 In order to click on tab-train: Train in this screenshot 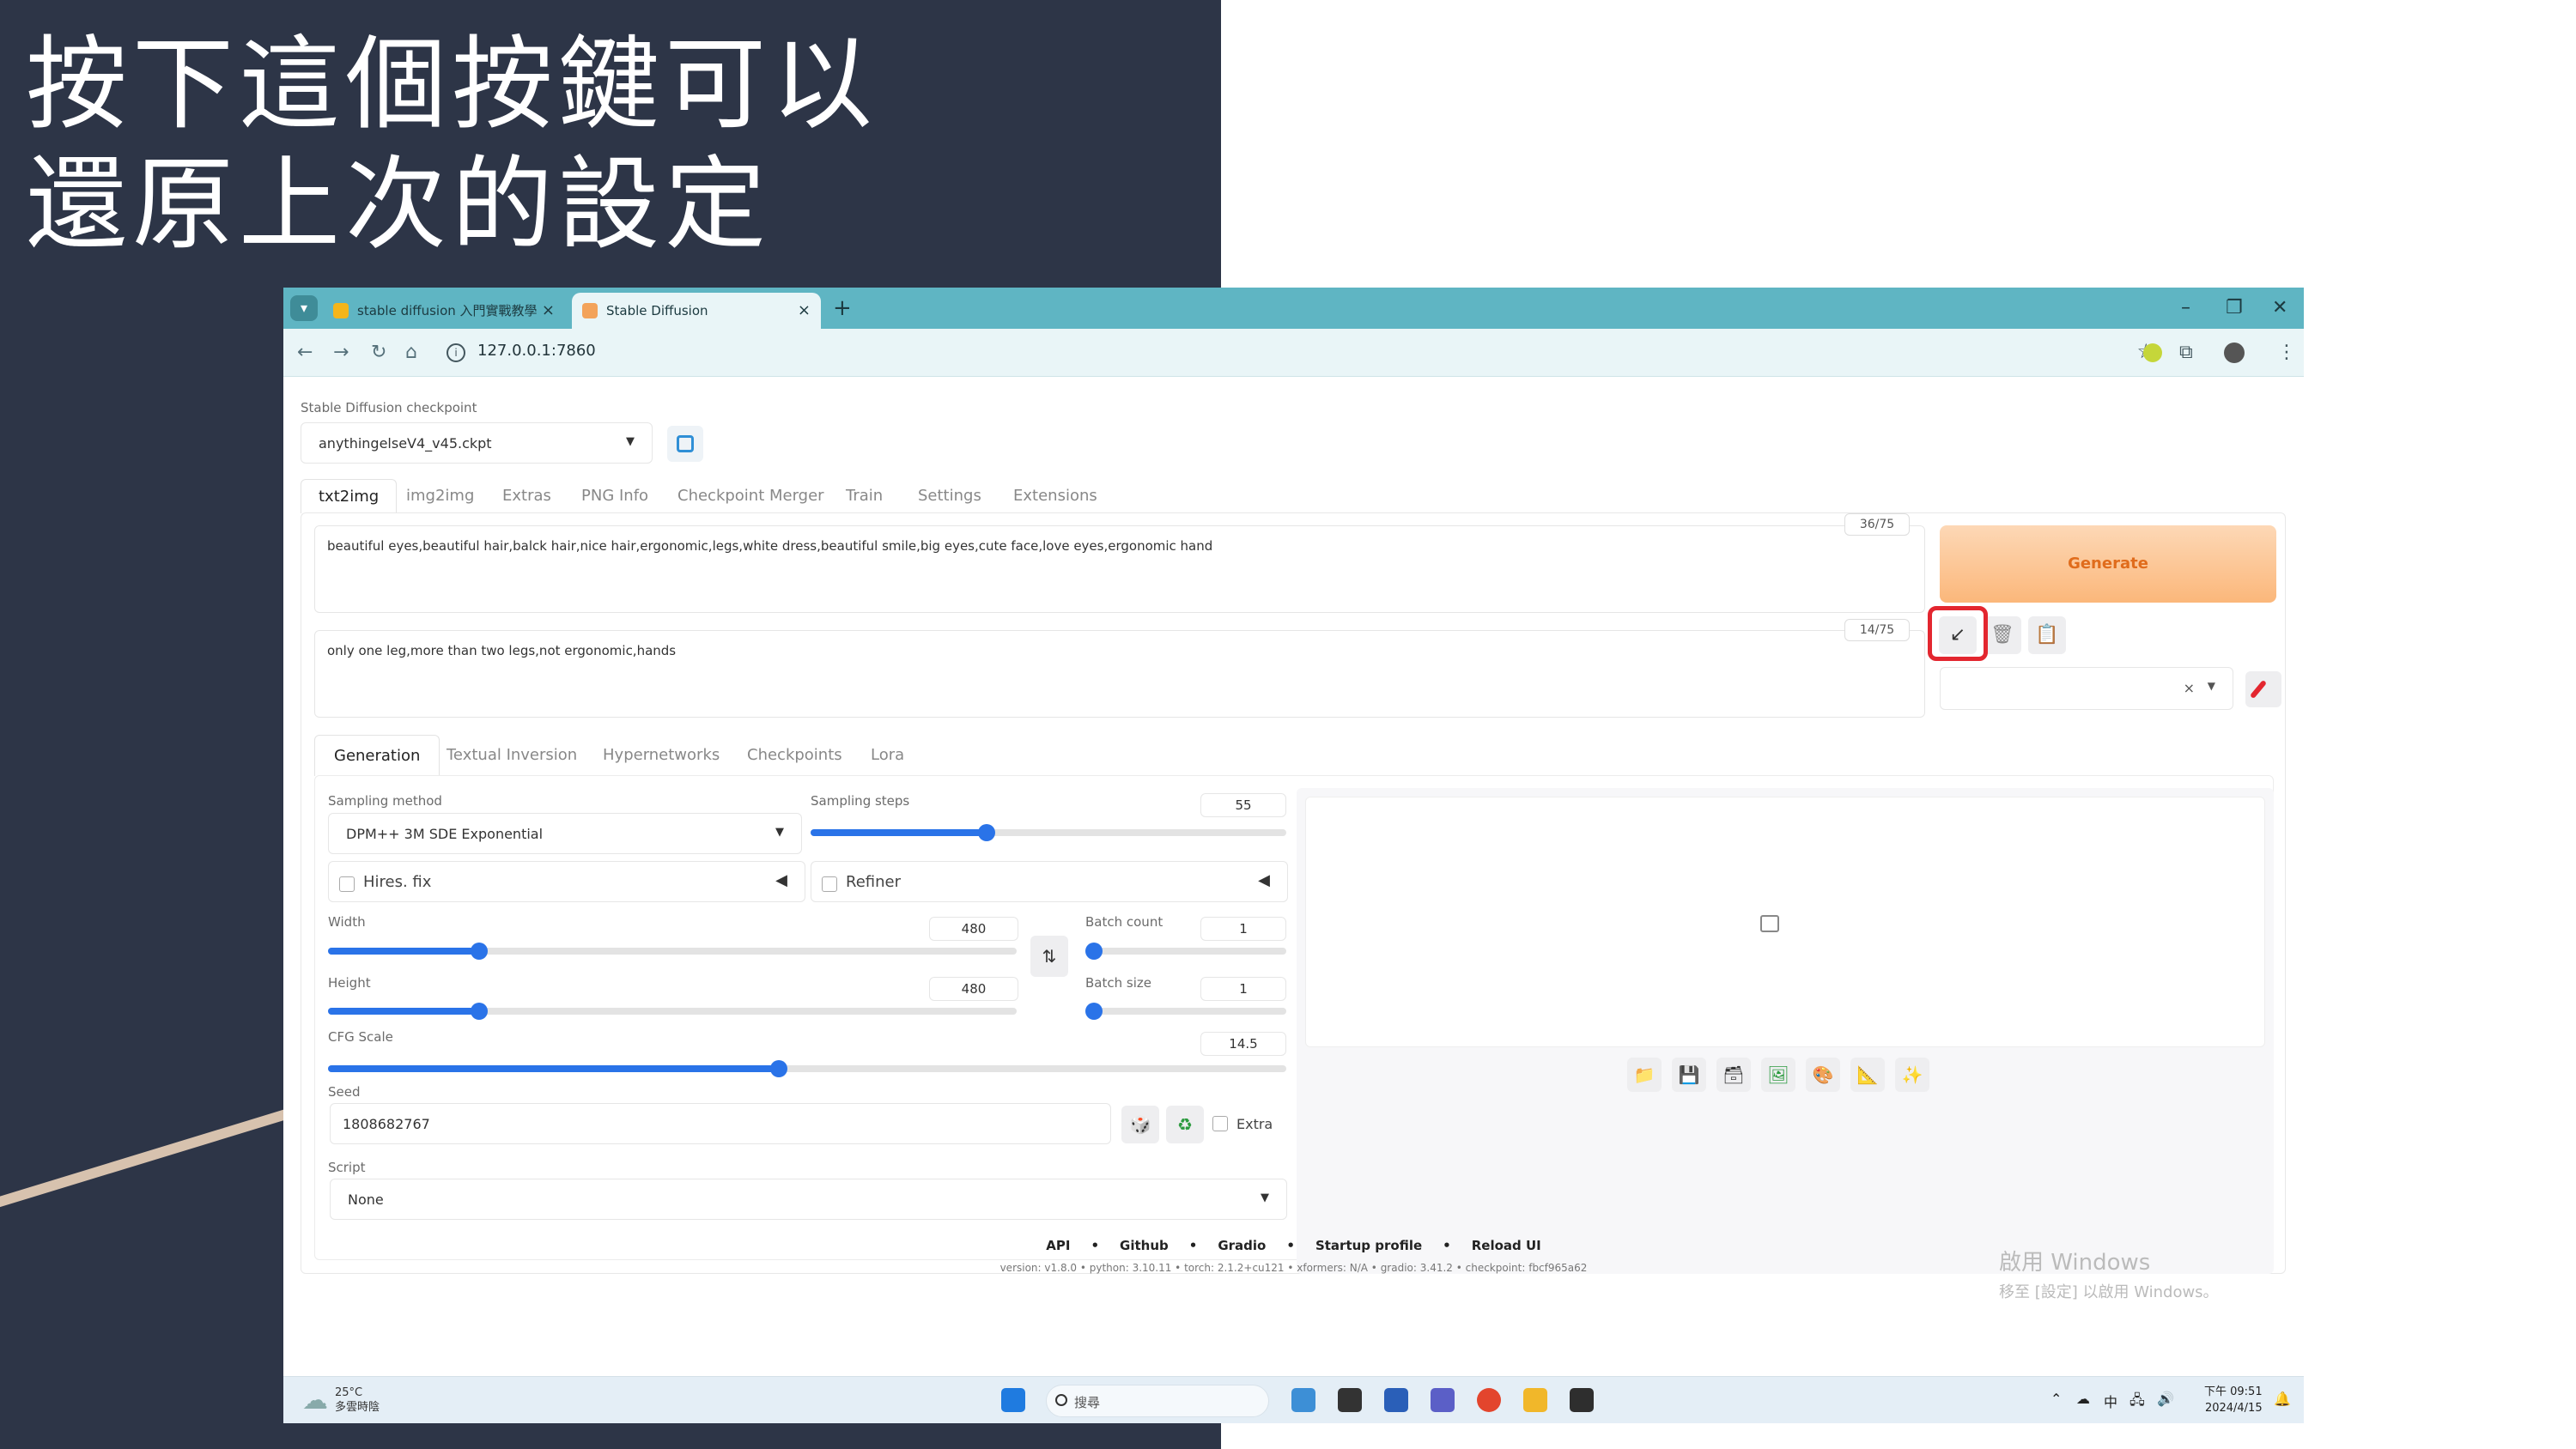, I will do `click(865, 496)`.